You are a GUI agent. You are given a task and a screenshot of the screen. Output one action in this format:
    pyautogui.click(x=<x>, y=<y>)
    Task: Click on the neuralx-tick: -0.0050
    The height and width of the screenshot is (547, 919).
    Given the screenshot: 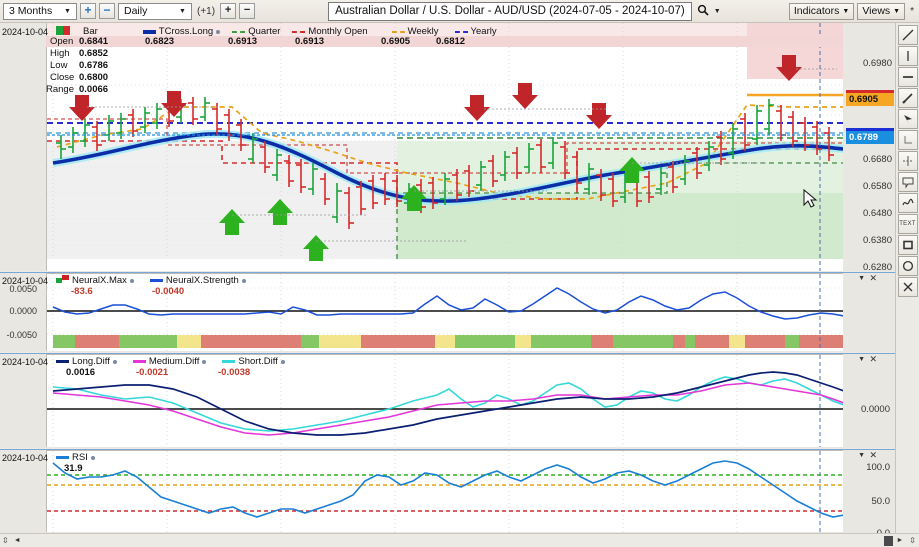 What is the action you would take?
    pyautogui.click(x=21, y=335)
    